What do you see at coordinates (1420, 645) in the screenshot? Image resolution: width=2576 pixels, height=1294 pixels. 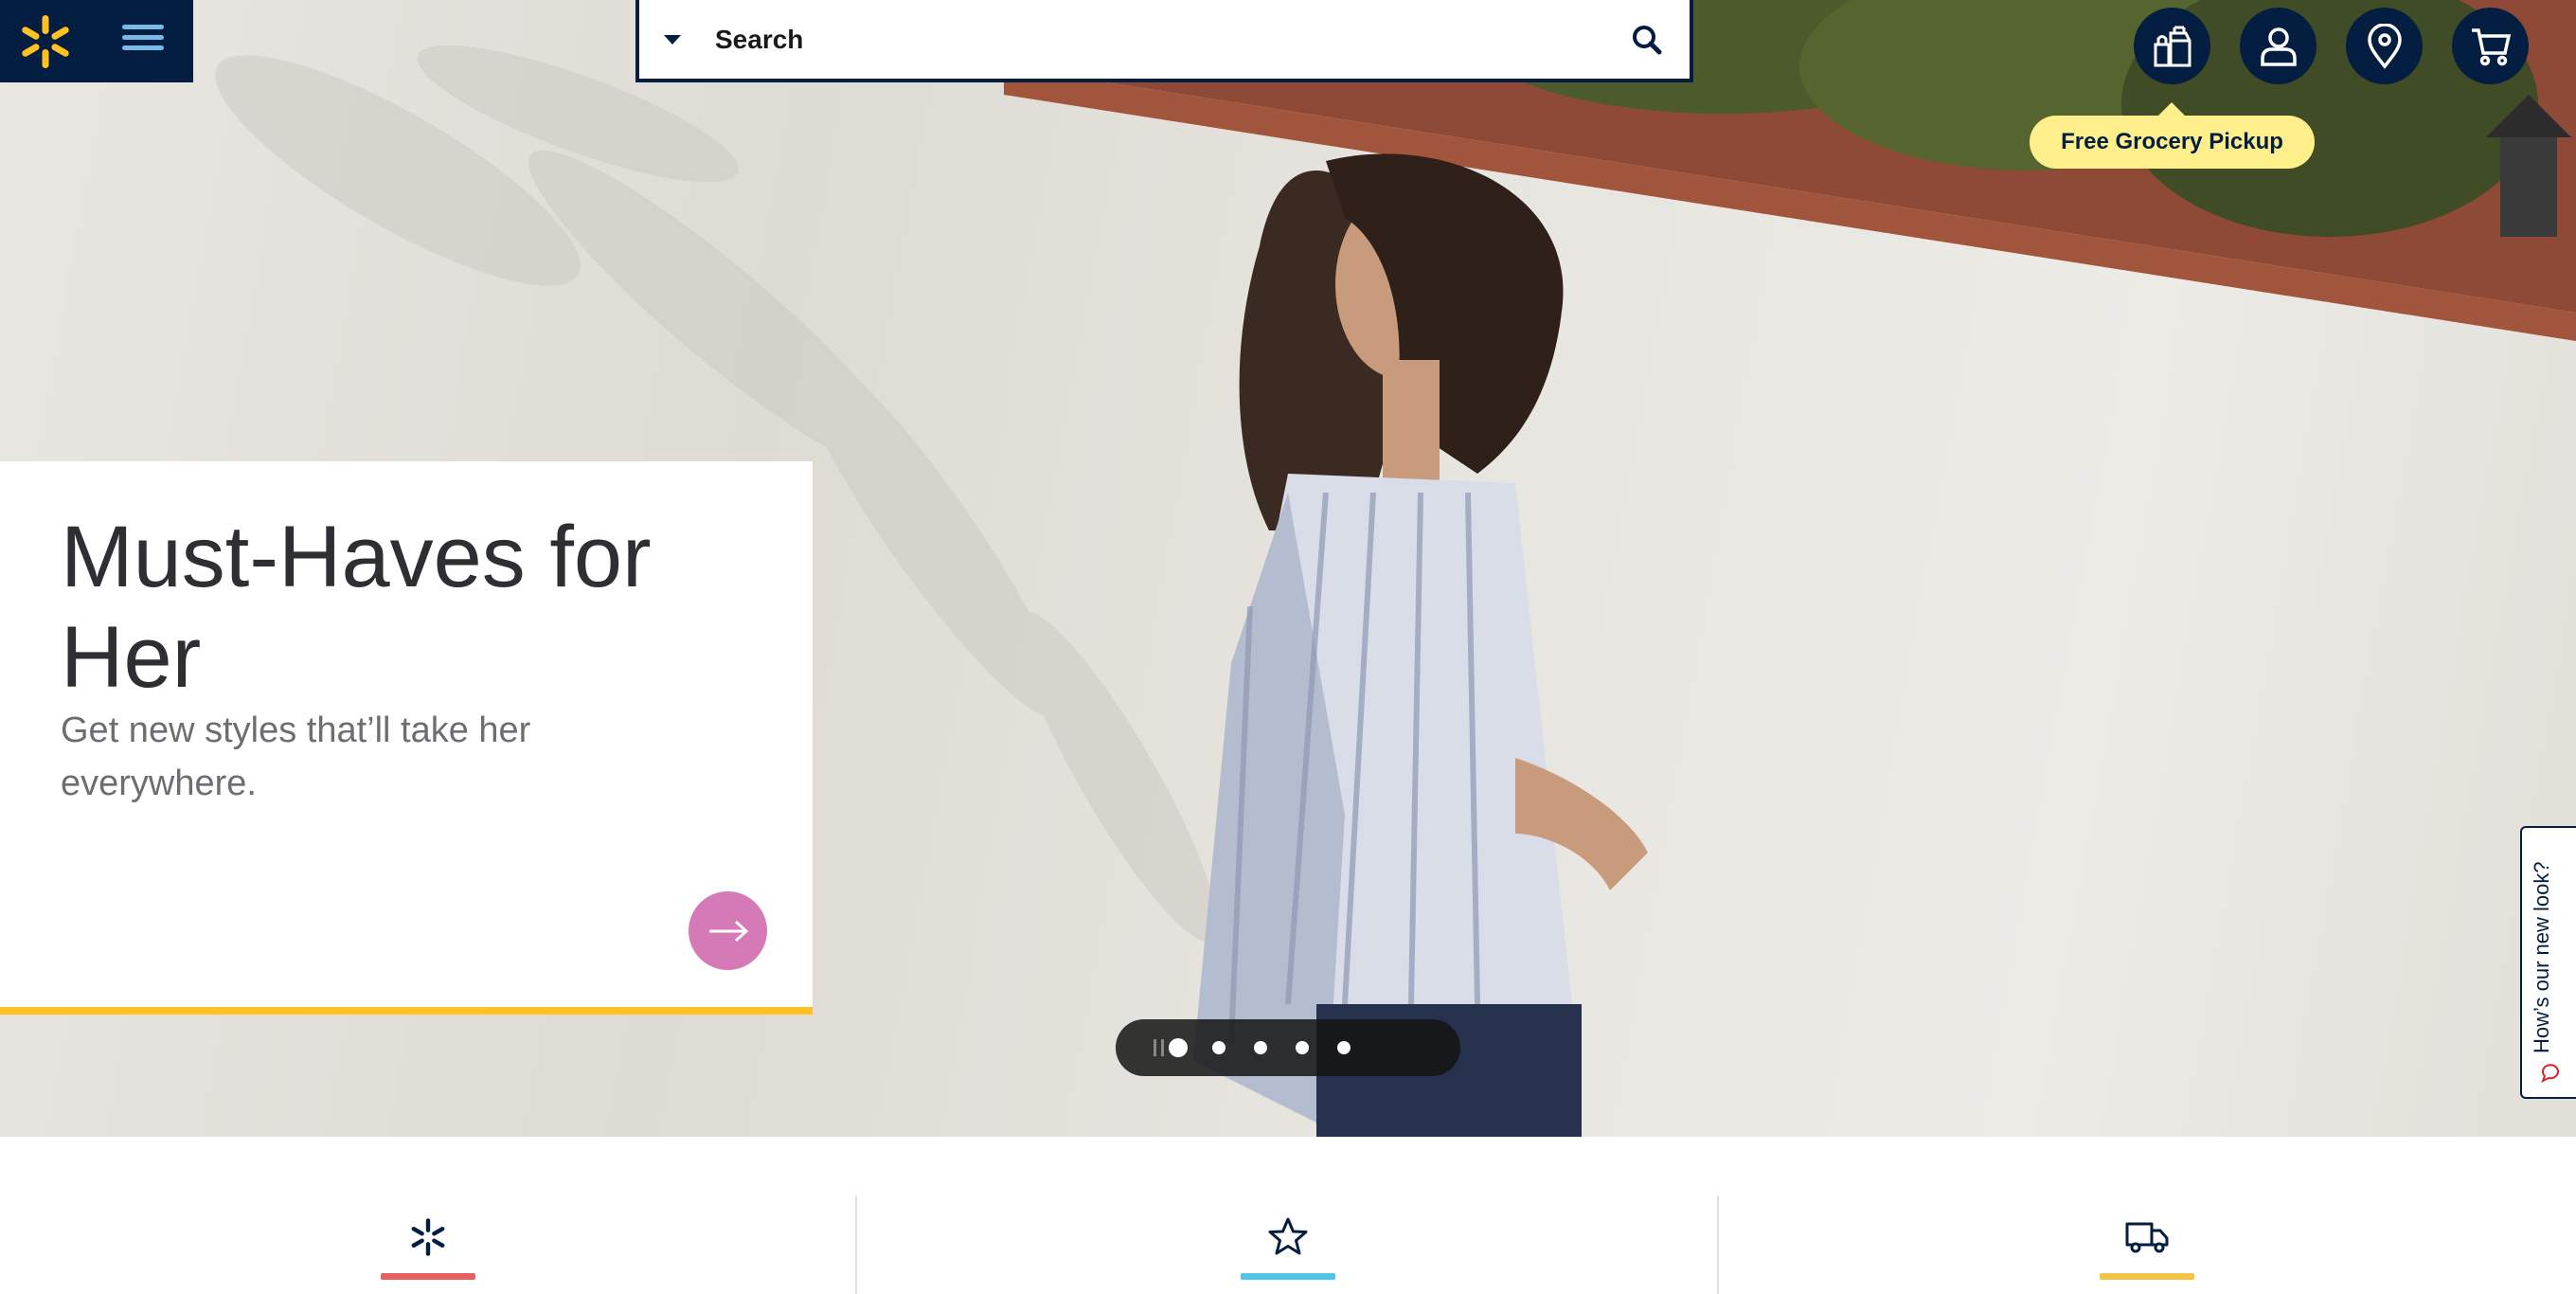 I see `model-figure` at bounding box center [1420, 645].